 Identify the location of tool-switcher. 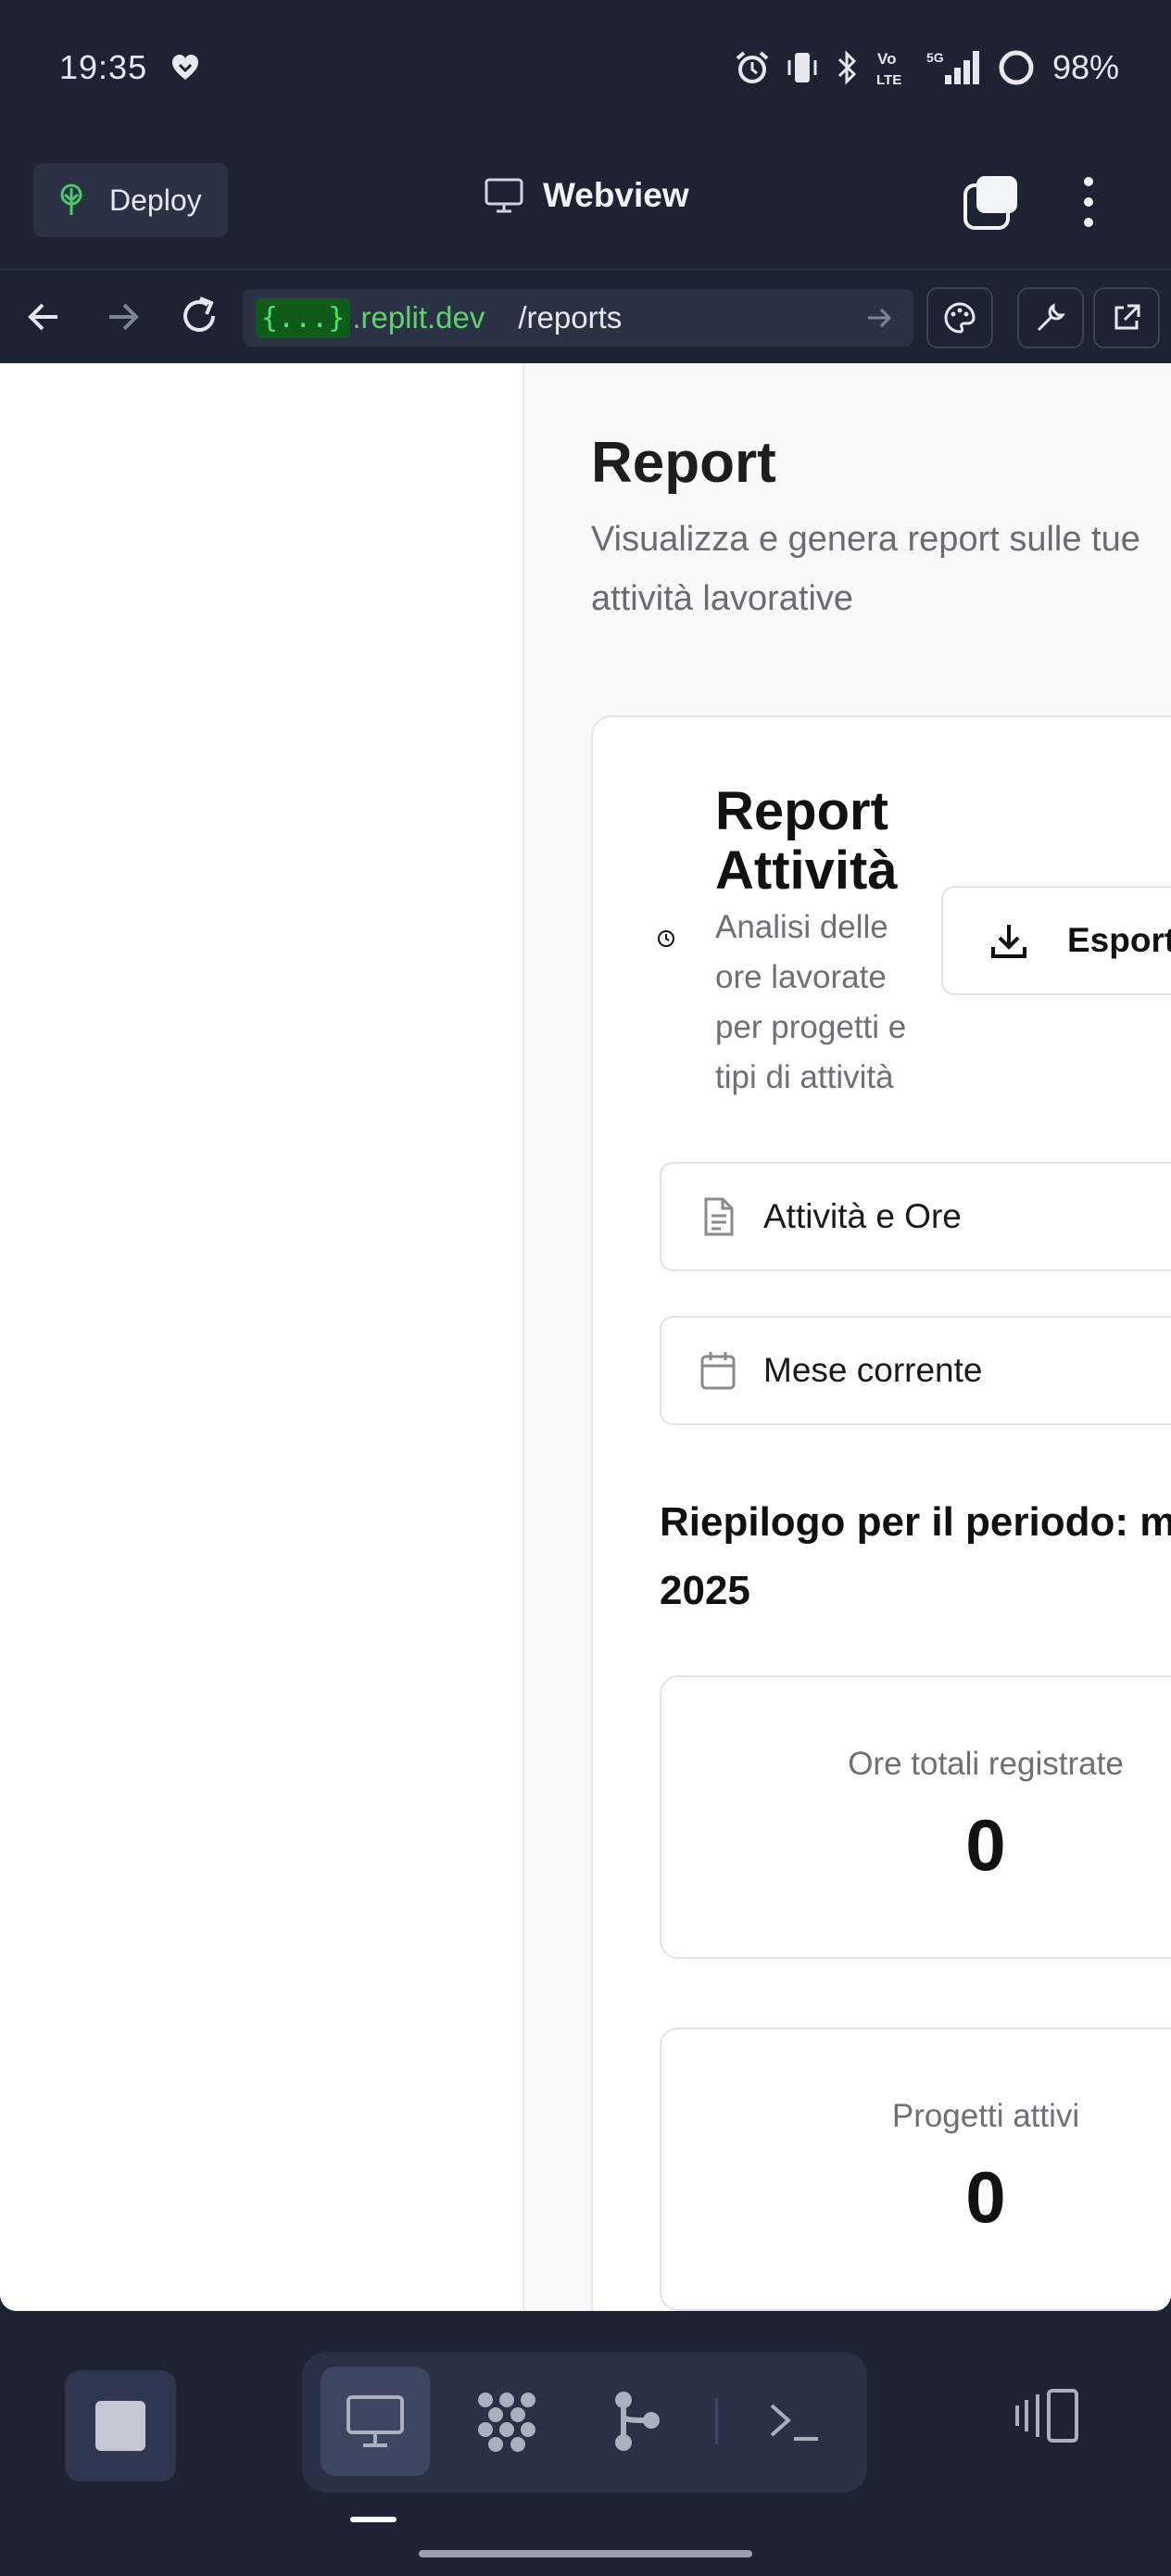
(584, 2422).